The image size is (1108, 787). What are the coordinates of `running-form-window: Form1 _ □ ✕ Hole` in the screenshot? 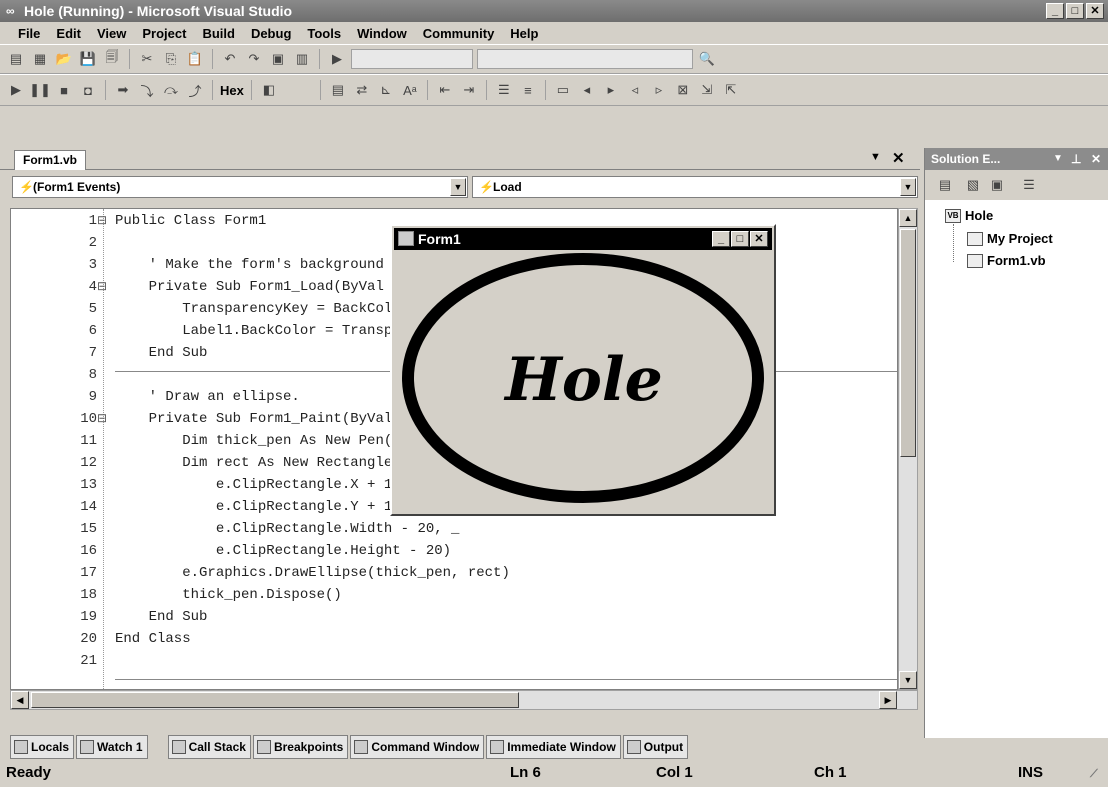 It's located at (583, 370).